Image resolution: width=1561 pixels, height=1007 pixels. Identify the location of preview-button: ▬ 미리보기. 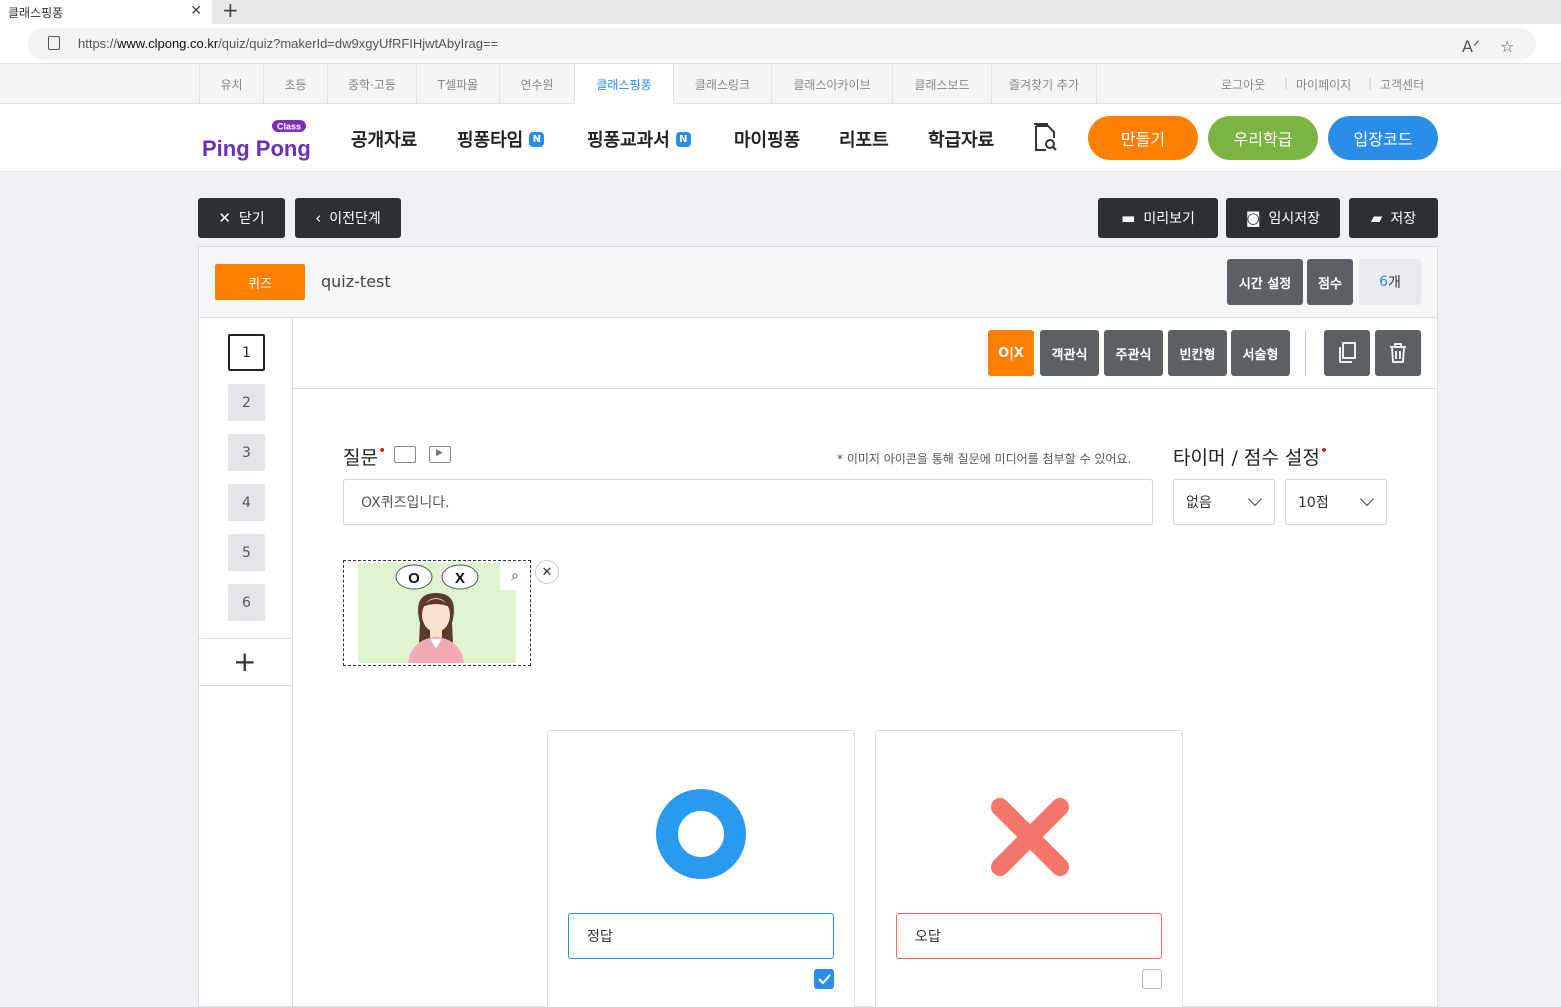
(1158, 218).